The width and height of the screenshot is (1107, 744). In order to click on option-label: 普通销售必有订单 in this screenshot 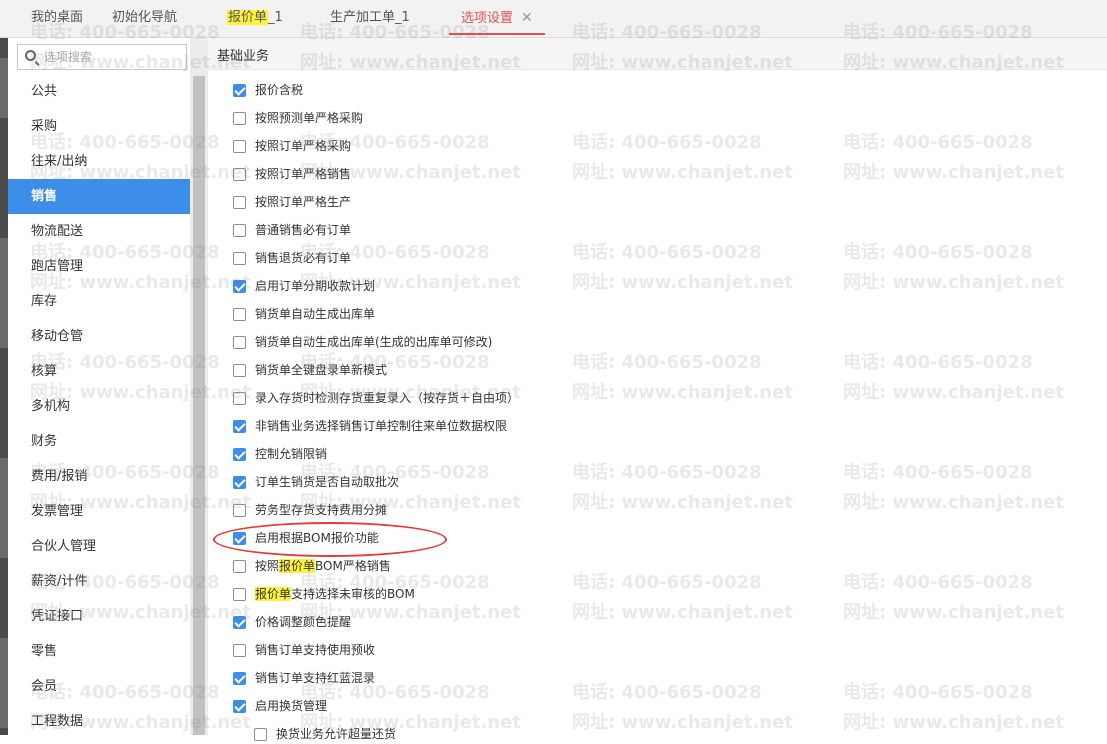, I will do `click(303, 230)`.